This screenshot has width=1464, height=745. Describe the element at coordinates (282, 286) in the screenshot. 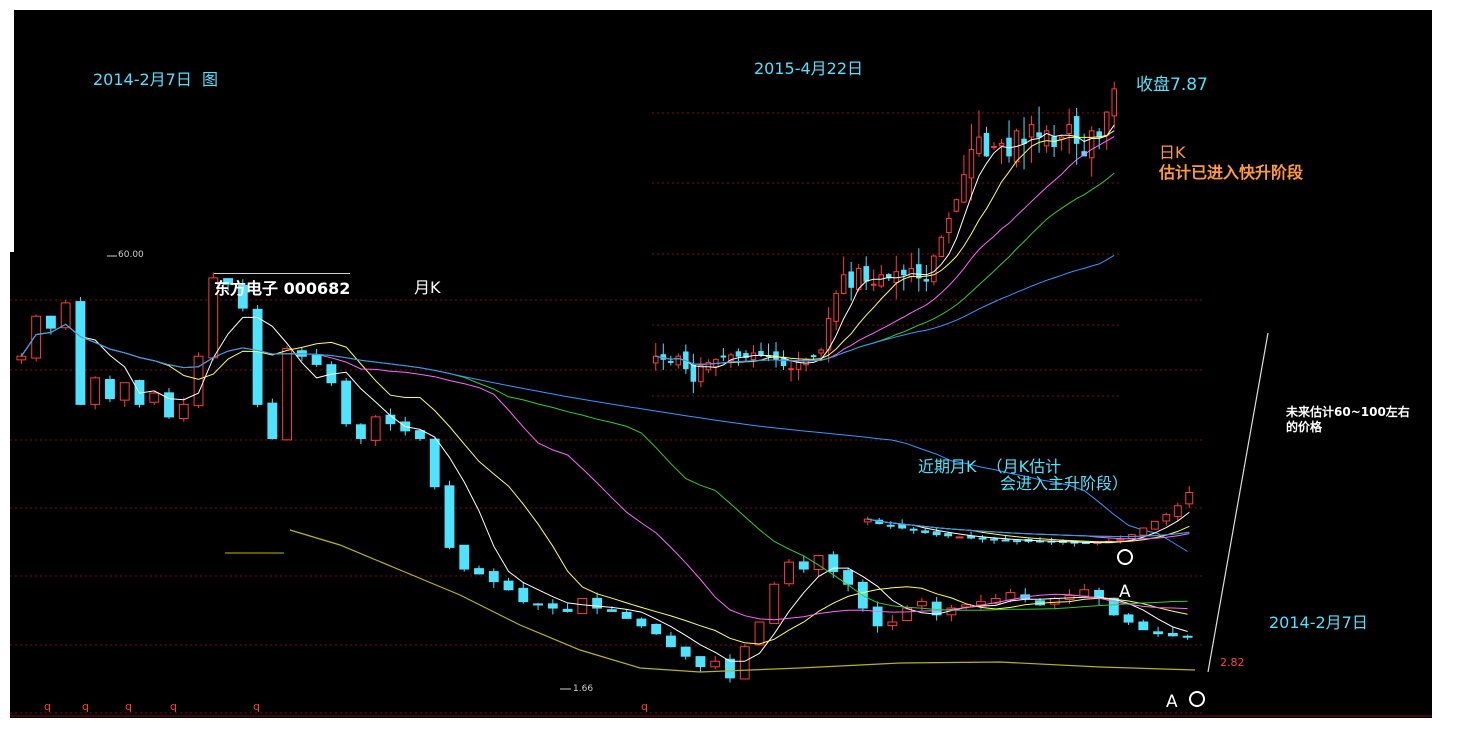

I see `stock-name-label: 东方电子 000682` at that location.